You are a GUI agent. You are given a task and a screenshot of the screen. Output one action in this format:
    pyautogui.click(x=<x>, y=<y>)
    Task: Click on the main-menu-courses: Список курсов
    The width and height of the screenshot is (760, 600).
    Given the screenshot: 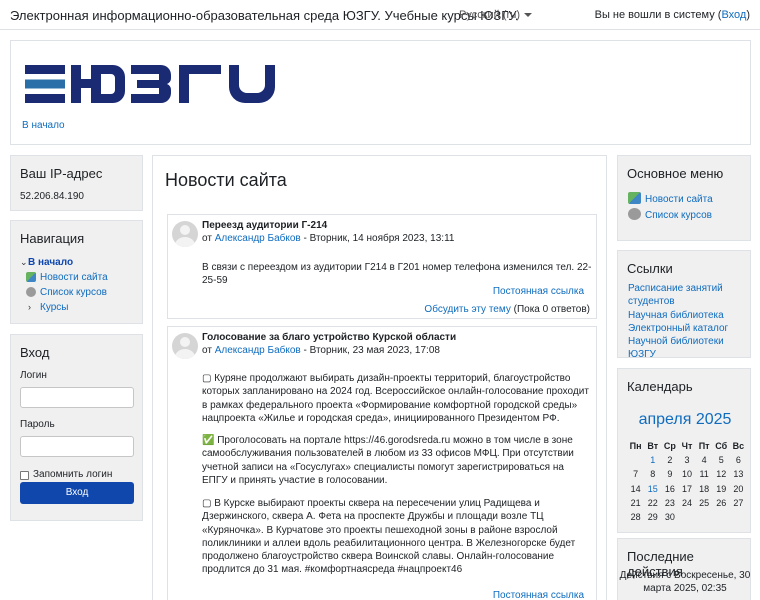 What is the action you would take?
    pyautogui.click(x=670, y=214)
    